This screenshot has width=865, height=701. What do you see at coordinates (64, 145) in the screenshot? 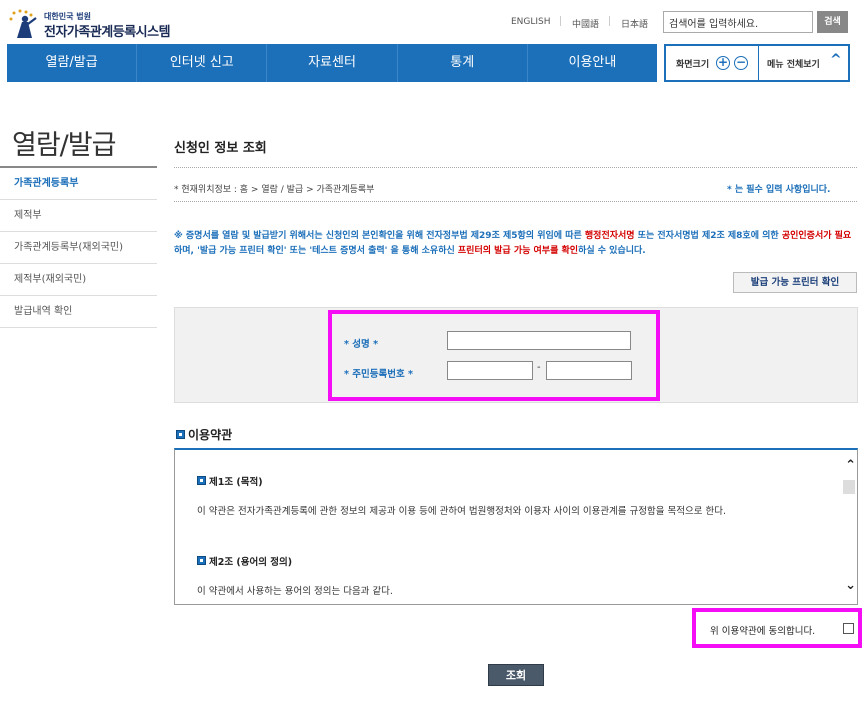
I see `section-title: 열람/발급` at bounding box center [64, 145].